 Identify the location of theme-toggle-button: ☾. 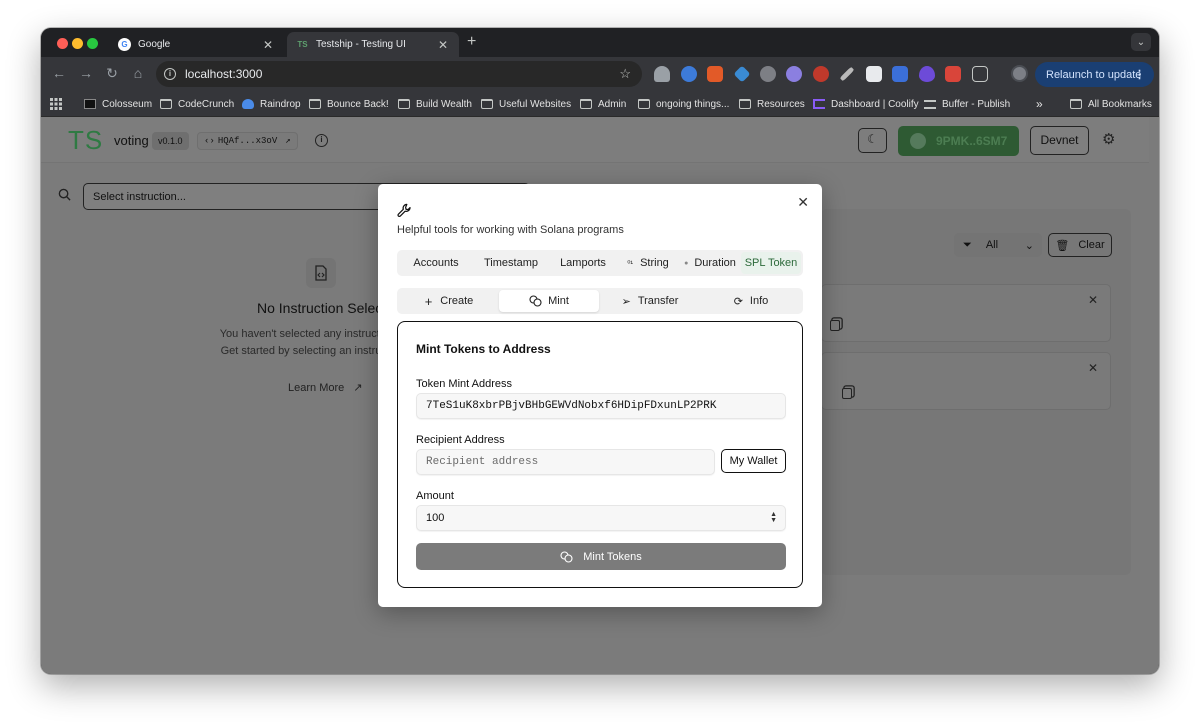
(872, 140).